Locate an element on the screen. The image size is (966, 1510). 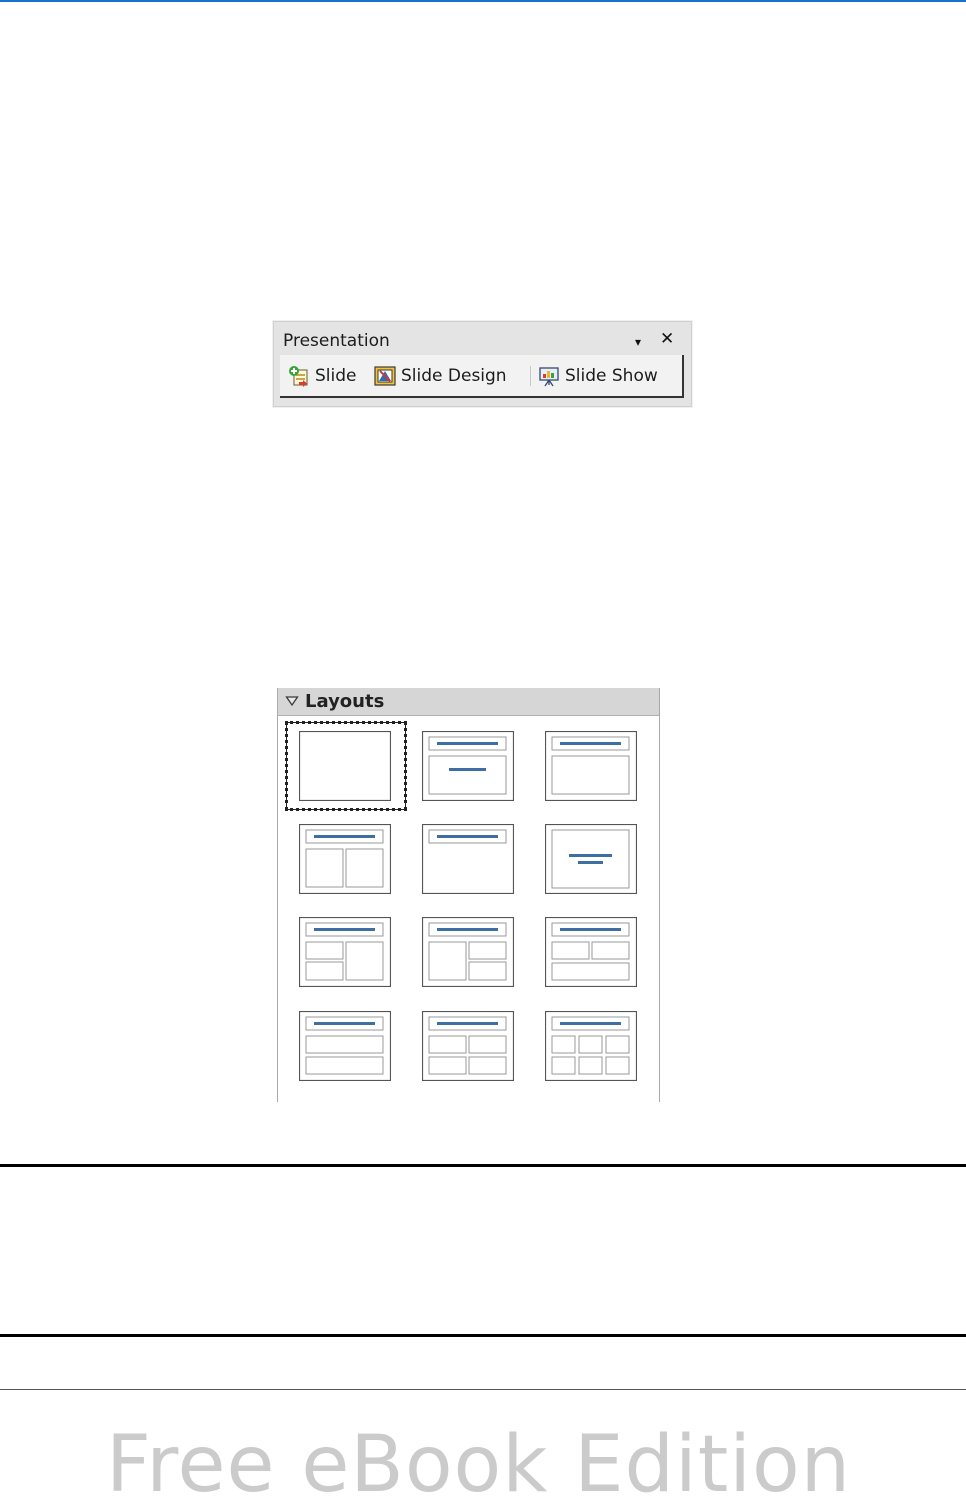
layout-thumb-title-2-content-and-content is located at coordinates (345, 952).